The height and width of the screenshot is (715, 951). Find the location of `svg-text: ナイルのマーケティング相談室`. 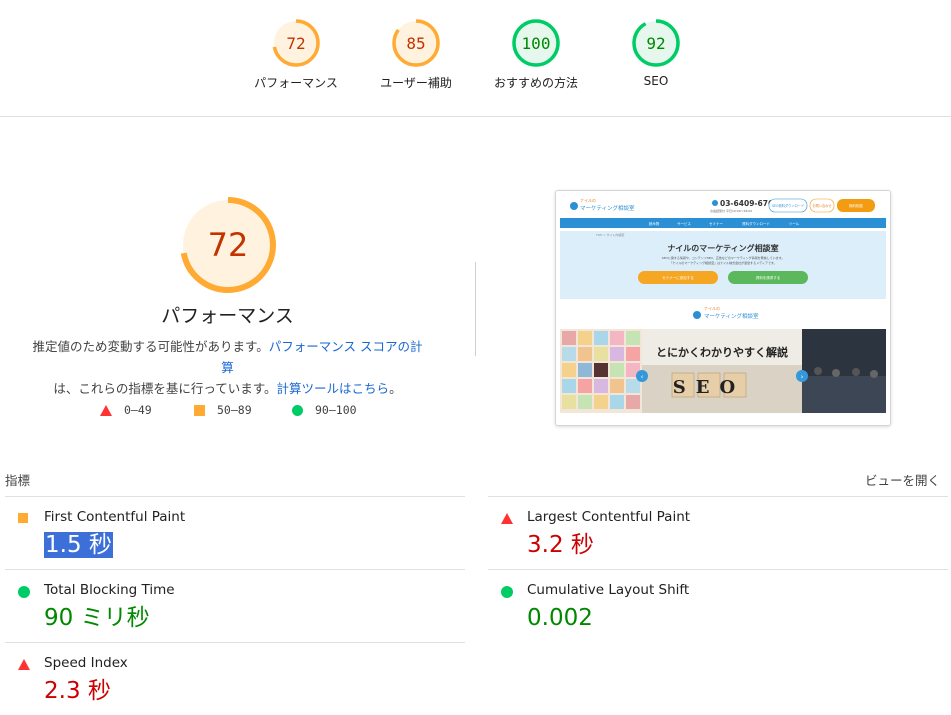

svg-text: ナイルのマーケティング相談室 is located at coordinates (722, 248).